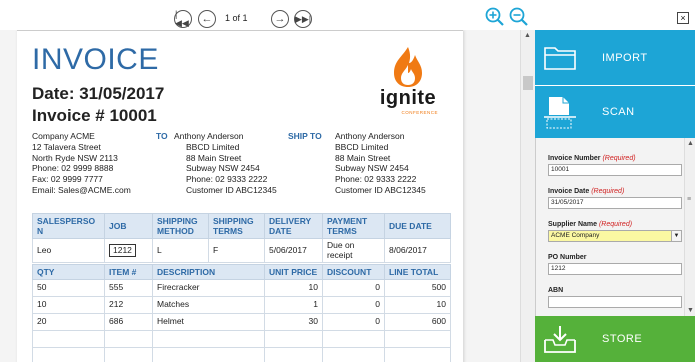 The width and height of the screenshot is (695, 362). What do you see at coordinates (690, 310) in the screenshot?
I see `scroll-down-icon: ▼` at bounding box center [690, 310].